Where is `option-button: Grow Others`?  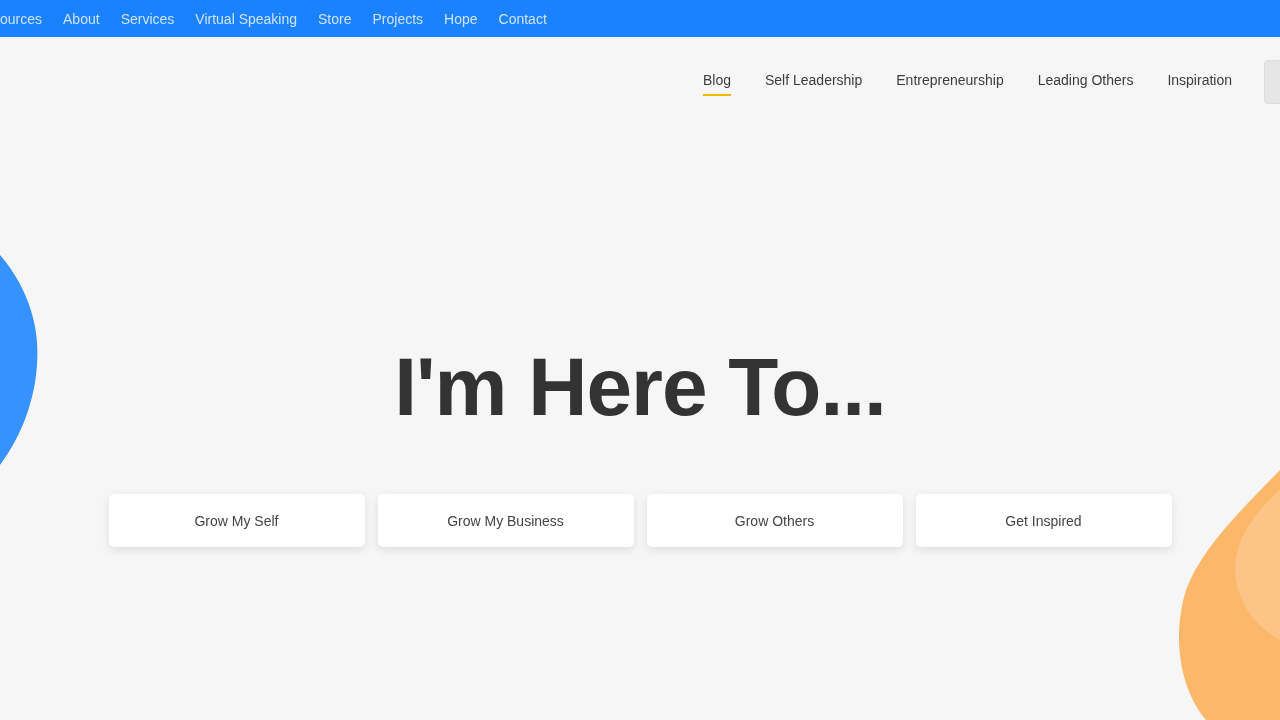
option-button: Grow Others is located at coordinates (774, 520).